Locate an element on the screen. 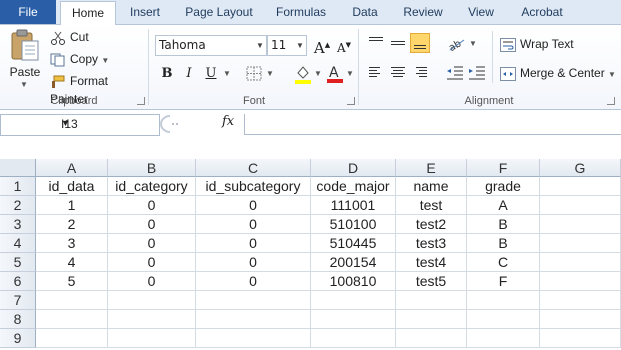 The image size is (621, 350). column-header-c: C is located at coordinates (253, 168).